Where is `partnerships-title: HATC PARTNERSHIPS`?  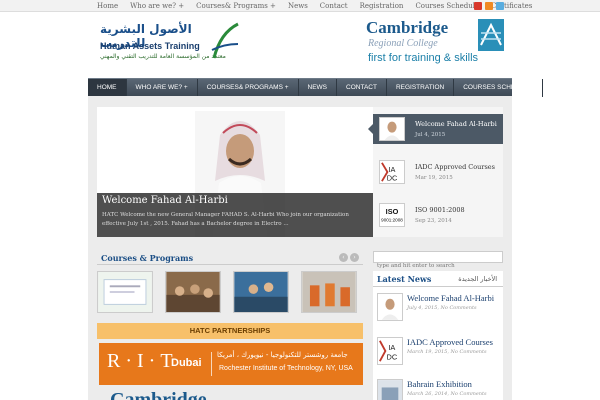
partnerships-title: HATC PARTNERSHIPS is located at coordinates (230, 330).